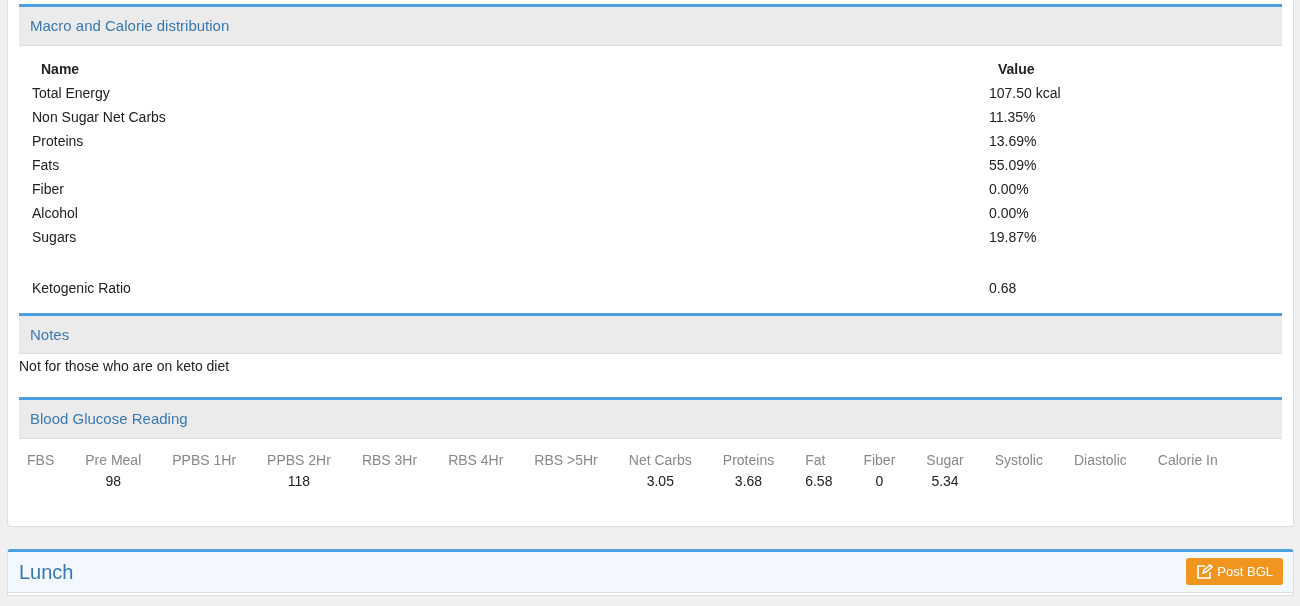  Describe the element at coordinates (1012, 117) in the screenshot. I see `table-cell-text: 11.35%` at that location.